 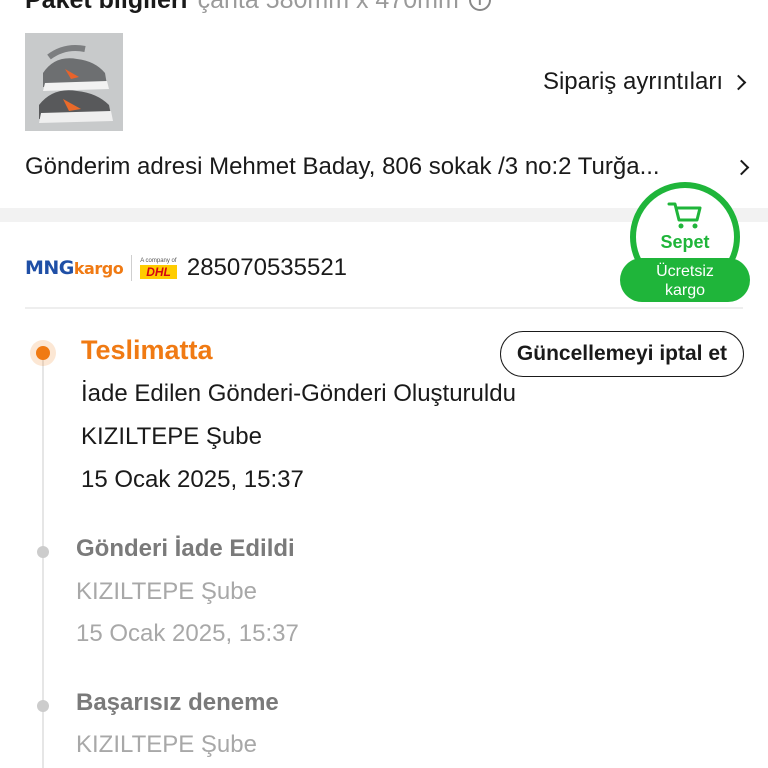 I want to click on event-title: Gönderi İade Edildi, so click(x=185, y=548).